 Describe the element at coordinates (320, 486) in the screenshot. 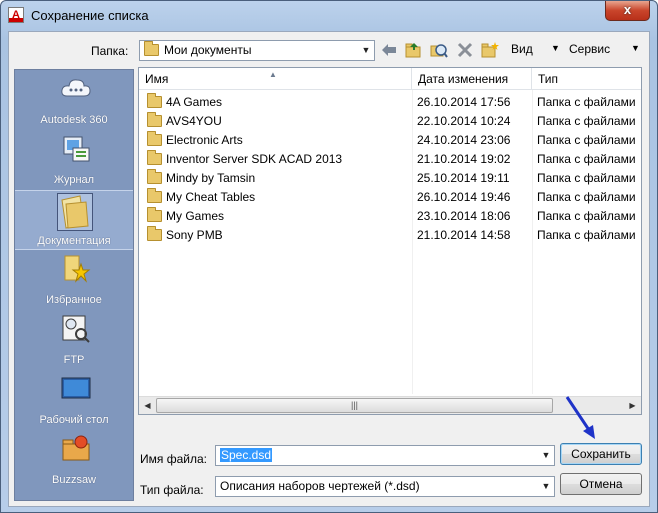

I see `filetype-value: Описания наборов чертежей (*.dsd)` at that location.